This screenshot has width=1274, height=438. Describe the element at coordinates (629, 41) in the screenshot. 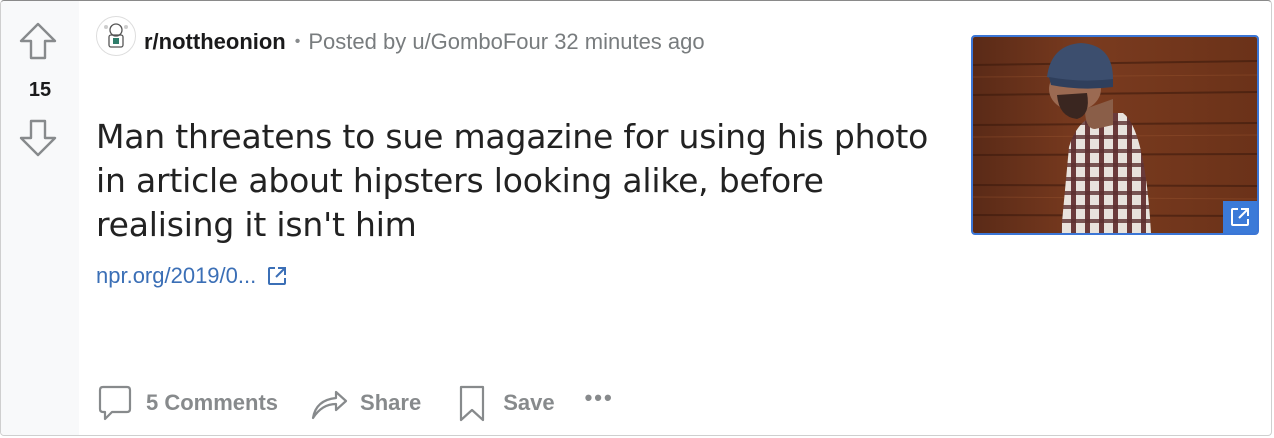

I see `post-time: 32 minutes ago` at that location.